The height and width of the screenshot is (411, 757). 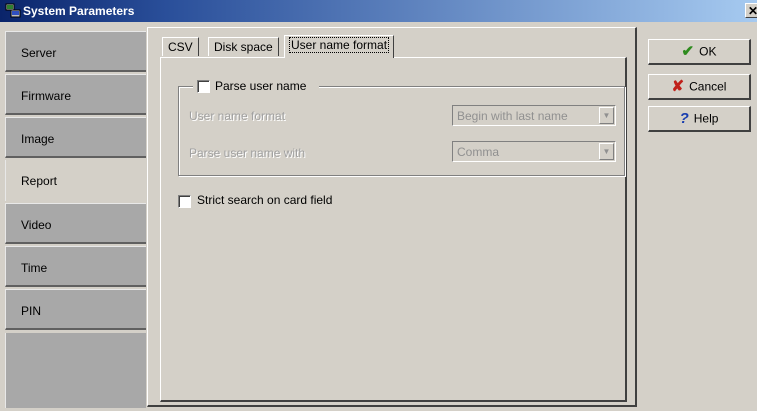 I want to click on sidebar-item-label: Video, so click(x=36, y=225).